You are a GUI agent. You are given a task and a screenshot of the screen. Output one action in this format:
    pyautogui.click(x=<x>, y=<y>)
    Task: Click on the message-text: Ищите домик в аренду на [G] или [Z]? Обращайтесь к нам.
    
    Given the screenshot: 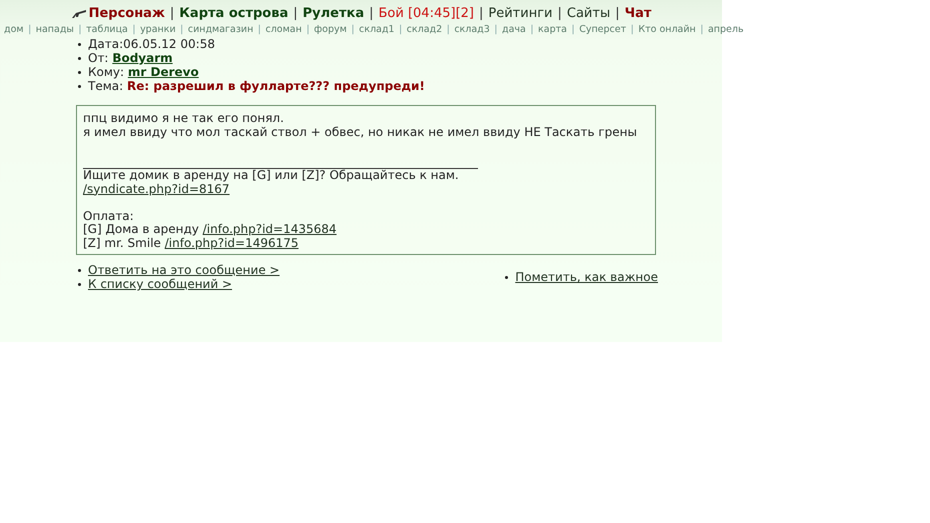 What is the action you would take?
    pyautogui.click(x=271, y=175)
    